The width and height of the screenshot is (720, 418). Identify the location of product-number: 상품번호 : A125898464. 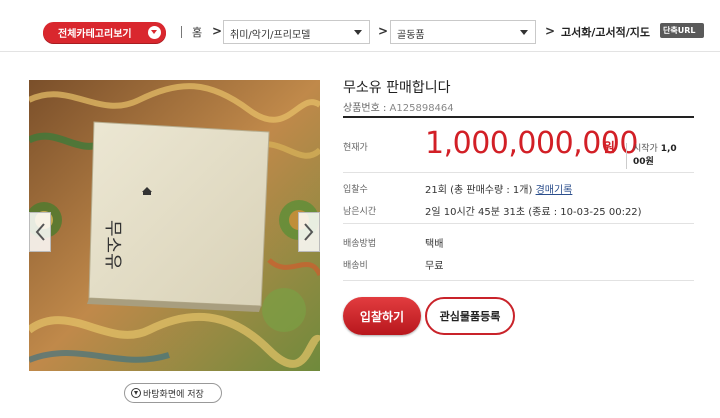
(398, 106).